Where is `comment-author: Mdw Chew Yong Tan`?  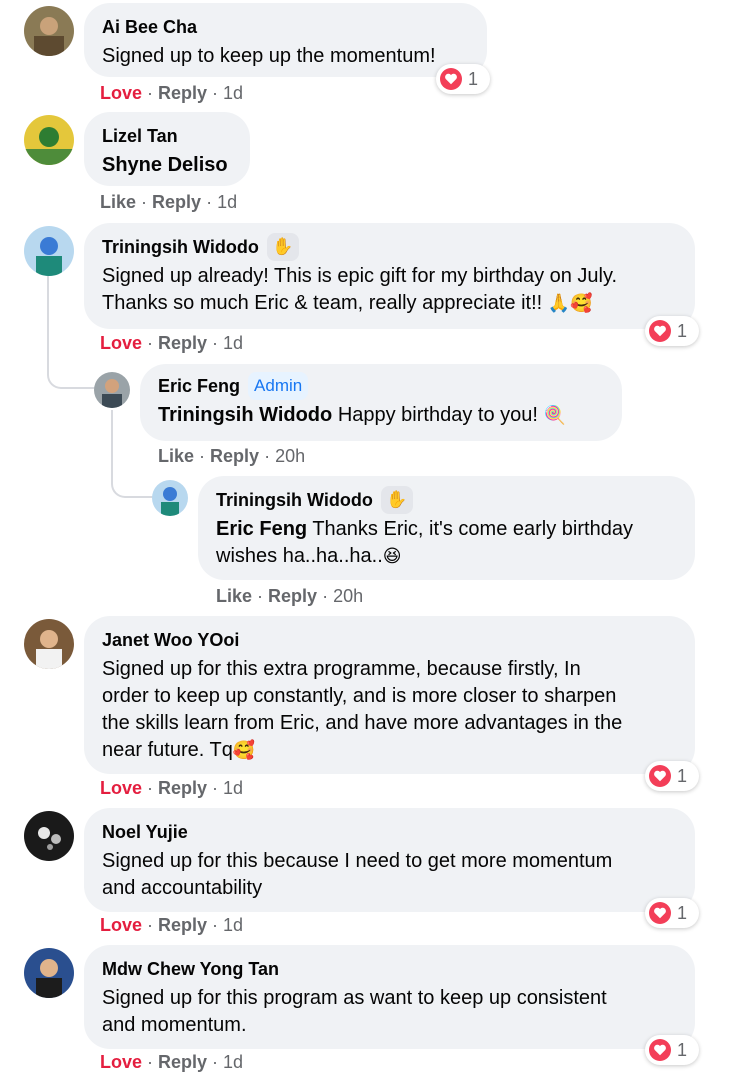
comment-author: Mdw Chew Yong Tan is located at coordinates (190, 969).